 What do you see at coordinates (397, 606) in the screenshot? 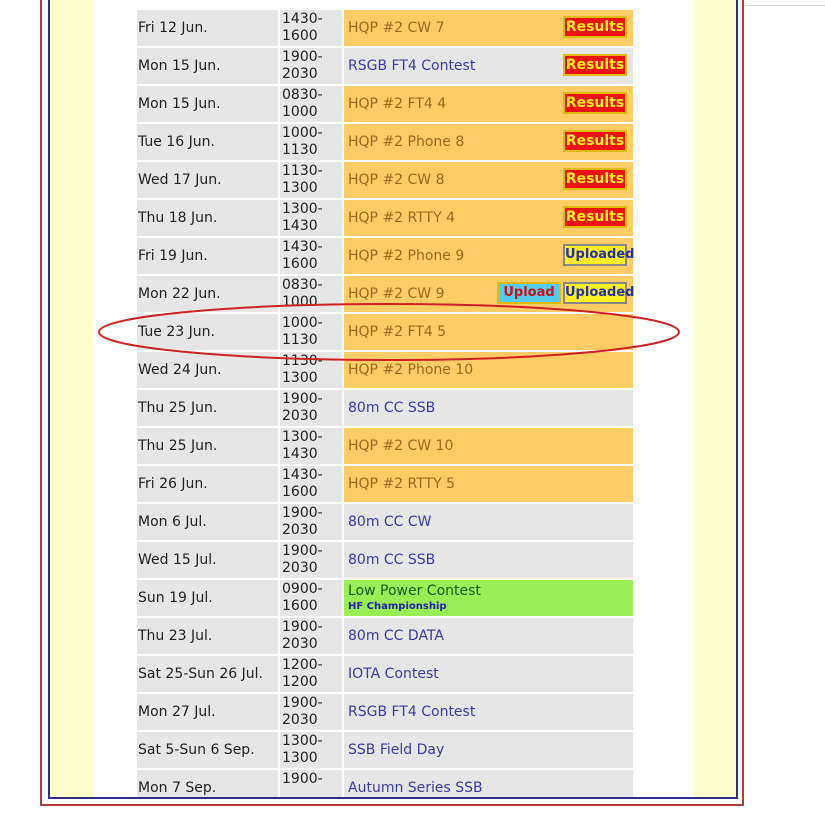
I see `event-subtitle: HF Championship` at bounding box center [397, 606].